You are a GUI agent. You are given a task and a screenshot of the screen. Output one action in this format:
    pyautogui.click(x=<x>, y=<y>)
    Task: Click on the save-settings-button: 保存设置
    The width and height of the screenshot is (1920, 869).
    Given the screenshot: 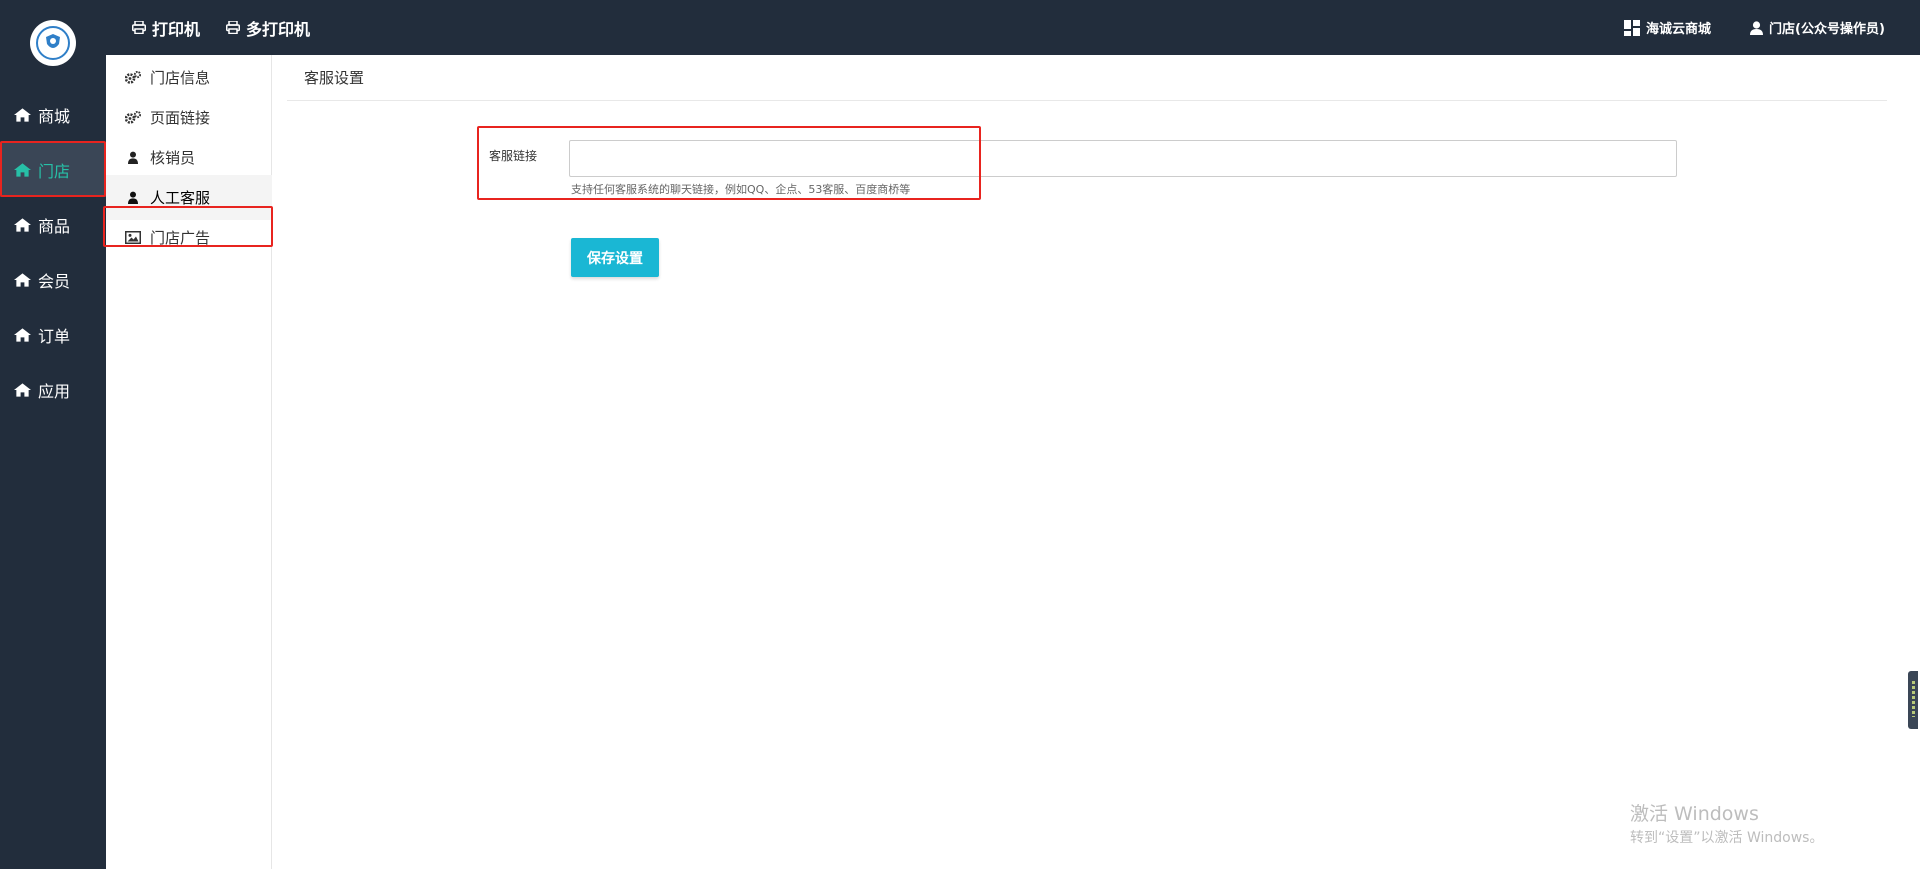 What is the action you would take?
    pyautogui.click(x=615, y=257)
    